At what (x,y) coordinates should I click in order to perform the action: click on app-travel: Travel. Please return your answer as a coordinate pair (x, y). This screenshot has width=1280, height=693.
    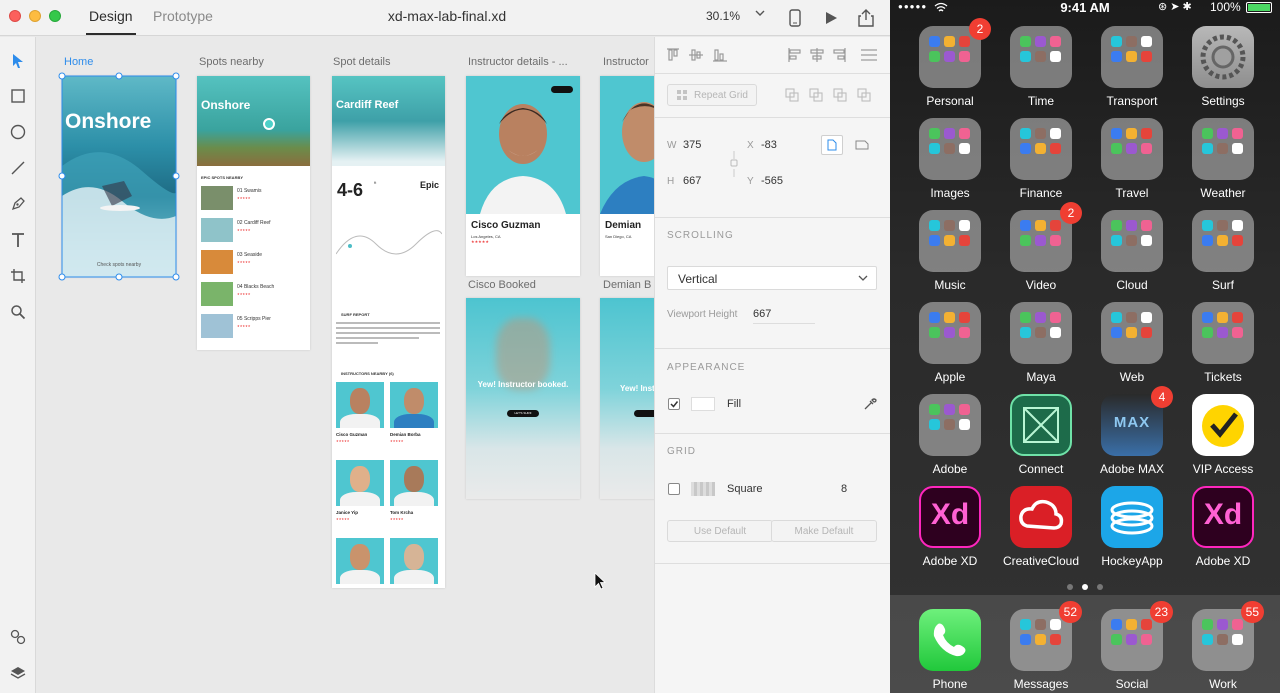
    Looking at the image, I should click on (1132, 159).